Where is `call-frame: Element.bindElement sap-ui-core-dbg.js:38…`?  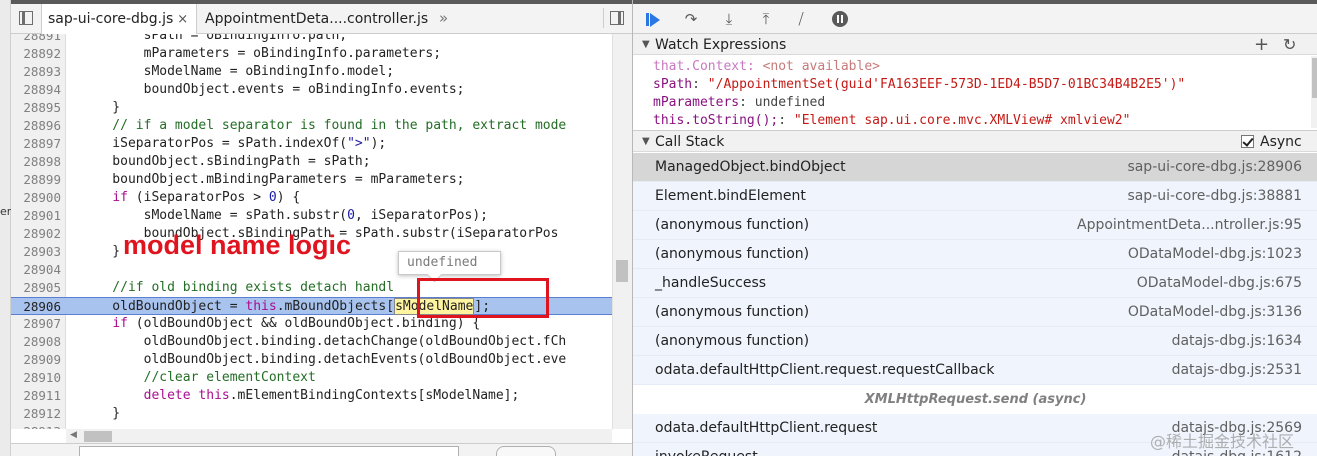
call-frame: Element.bindElement sap-ui-core-dbg.js:38… is located at coordinates (975, 196).